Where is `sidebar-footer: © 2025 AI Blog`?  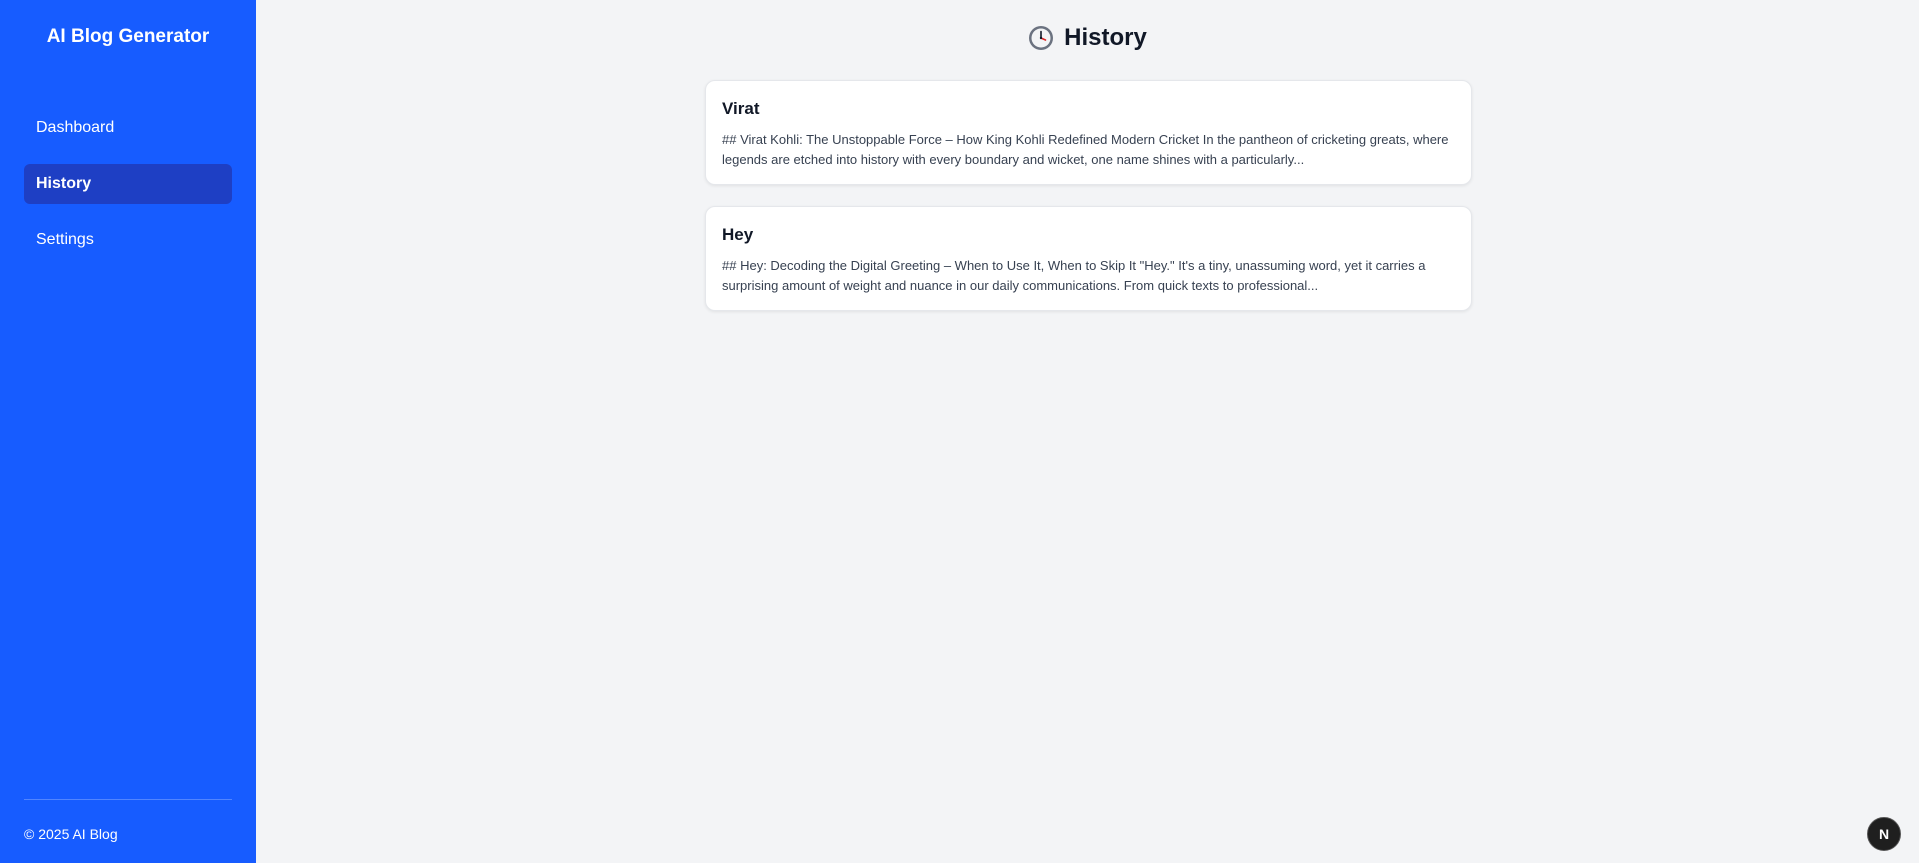
sidebar-footer: © 2025 AI Blog is located at coordinates (71, 834).